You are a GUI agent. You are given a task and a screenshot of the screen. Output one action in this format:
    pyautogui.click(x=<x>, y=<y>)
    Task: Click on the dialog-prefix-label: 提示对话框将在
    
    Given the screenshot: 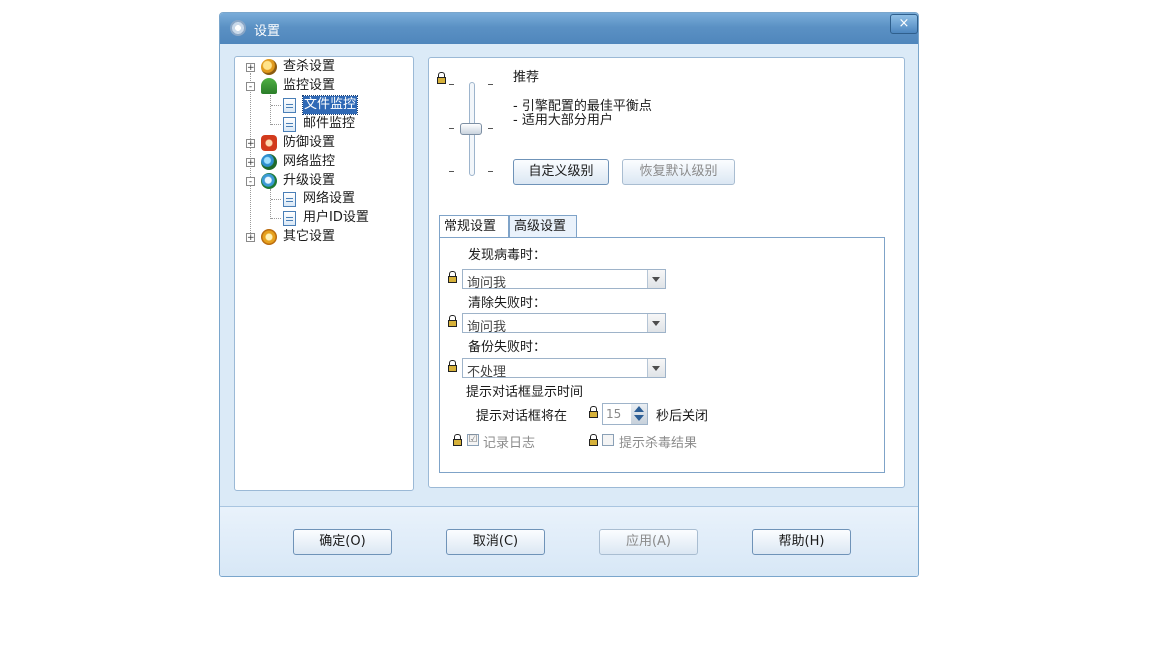 What is the action you would take?
    pyautogui.click(x=522, y=416)
    